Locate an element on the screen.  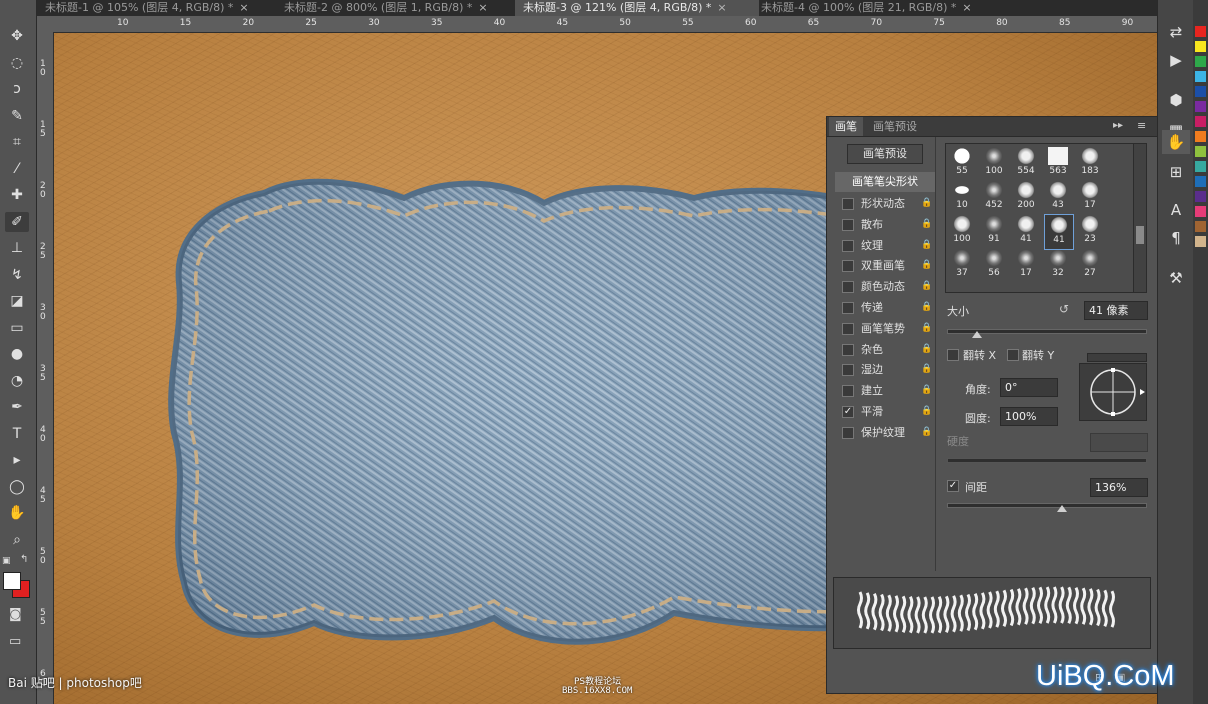
brush-tip: 27 is located at coordinates (1090, 265).